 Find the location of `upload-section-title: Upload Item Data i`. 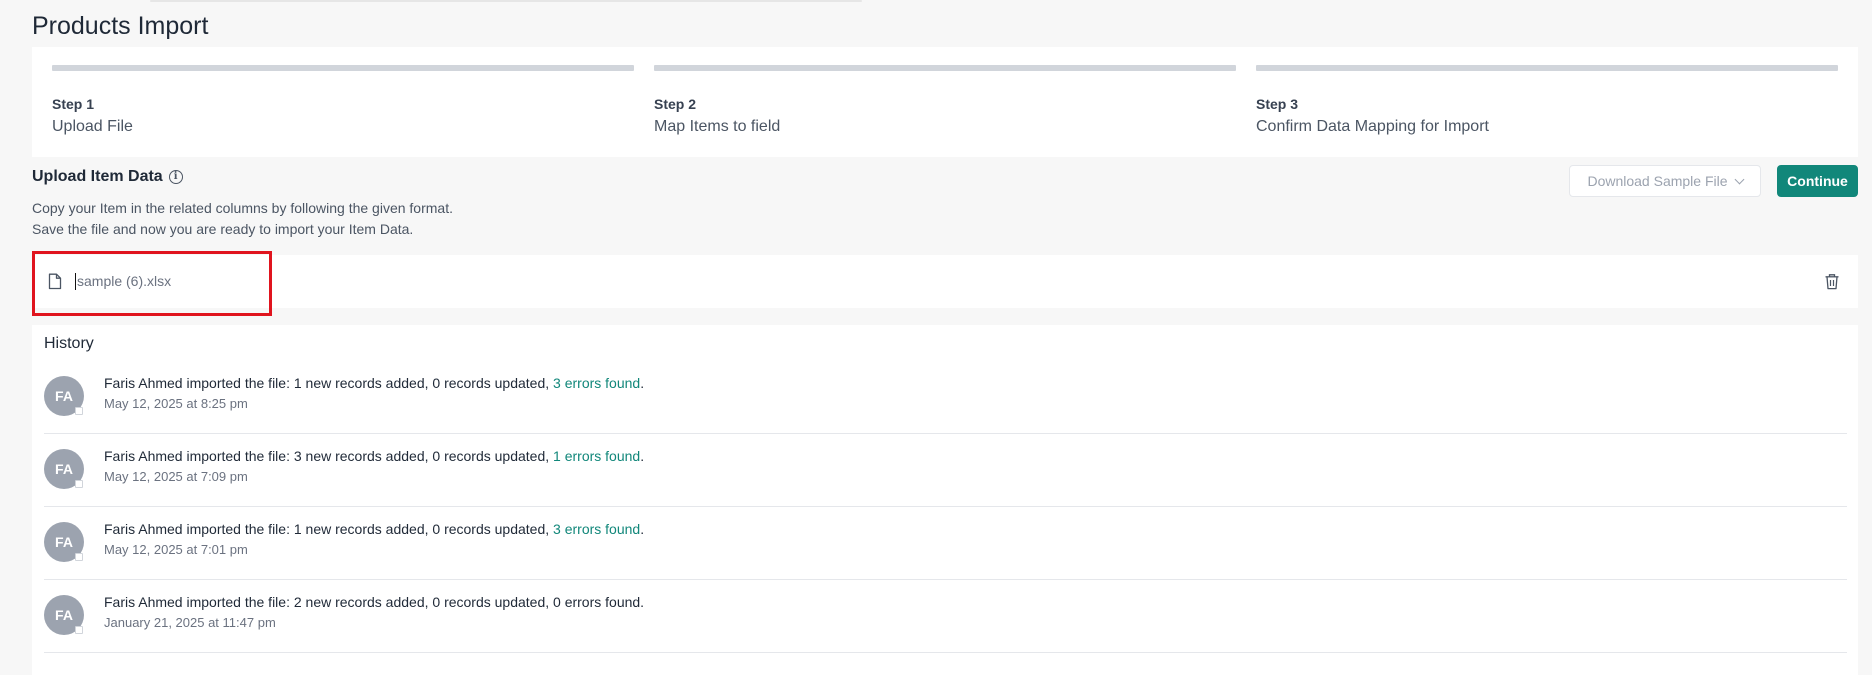

upload-section-title: Upload Item Data i is located at coordinates (107, 177).